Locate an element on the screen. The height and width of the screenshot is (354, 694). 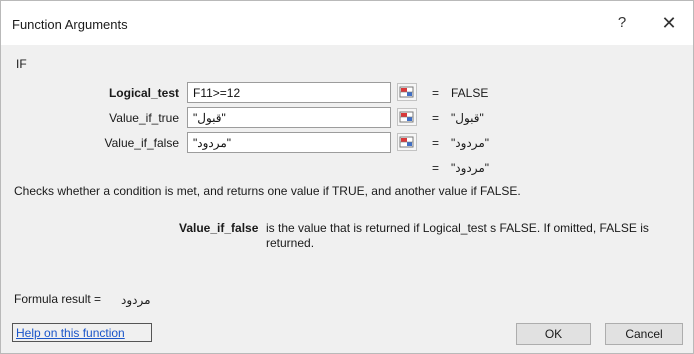
value-if-true-input is located at coordinates (289, 117).